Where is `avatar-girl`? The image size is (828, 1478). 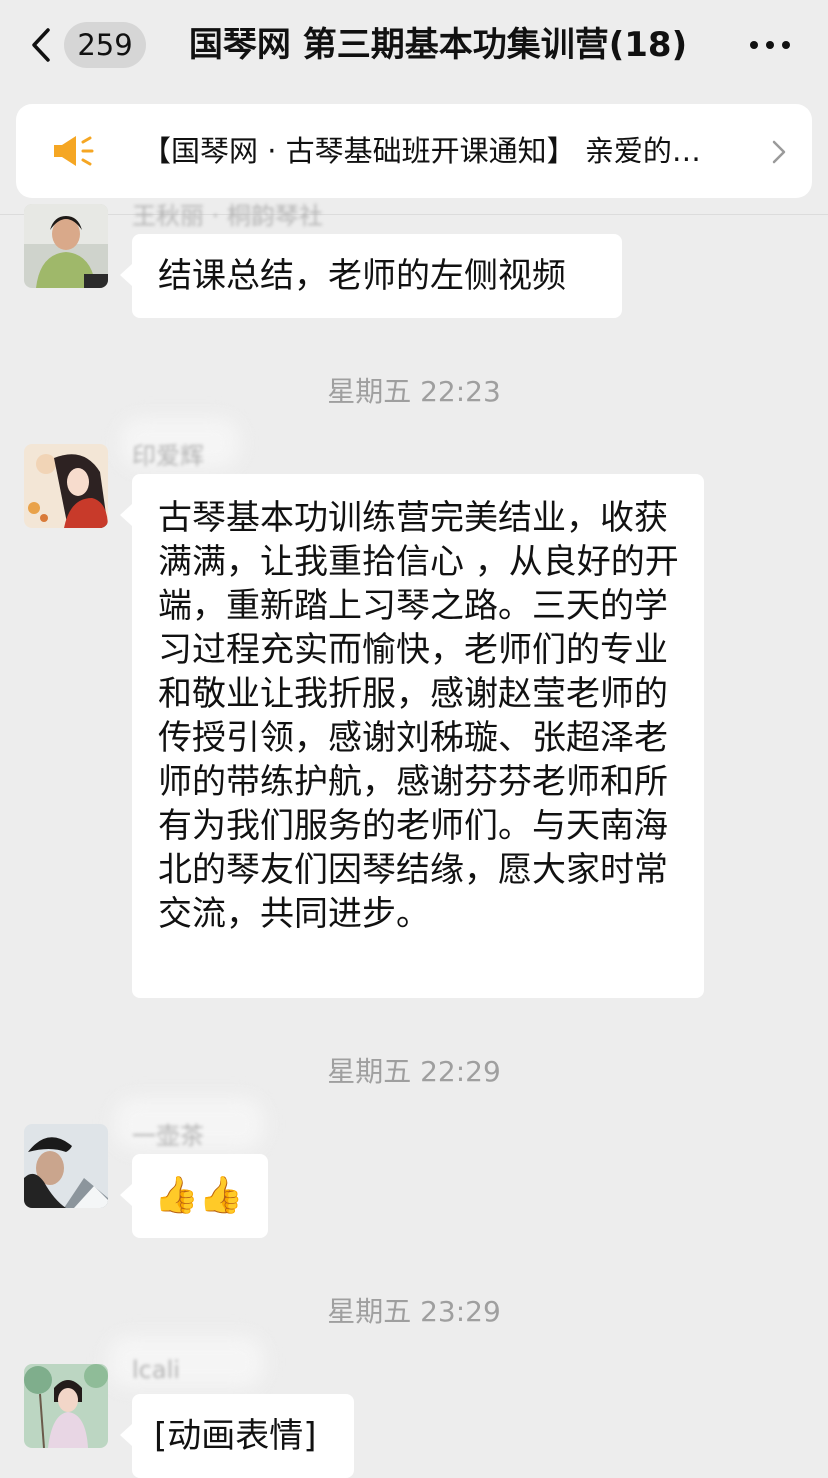 avatar-girl is located at coordinates (66, 1406).